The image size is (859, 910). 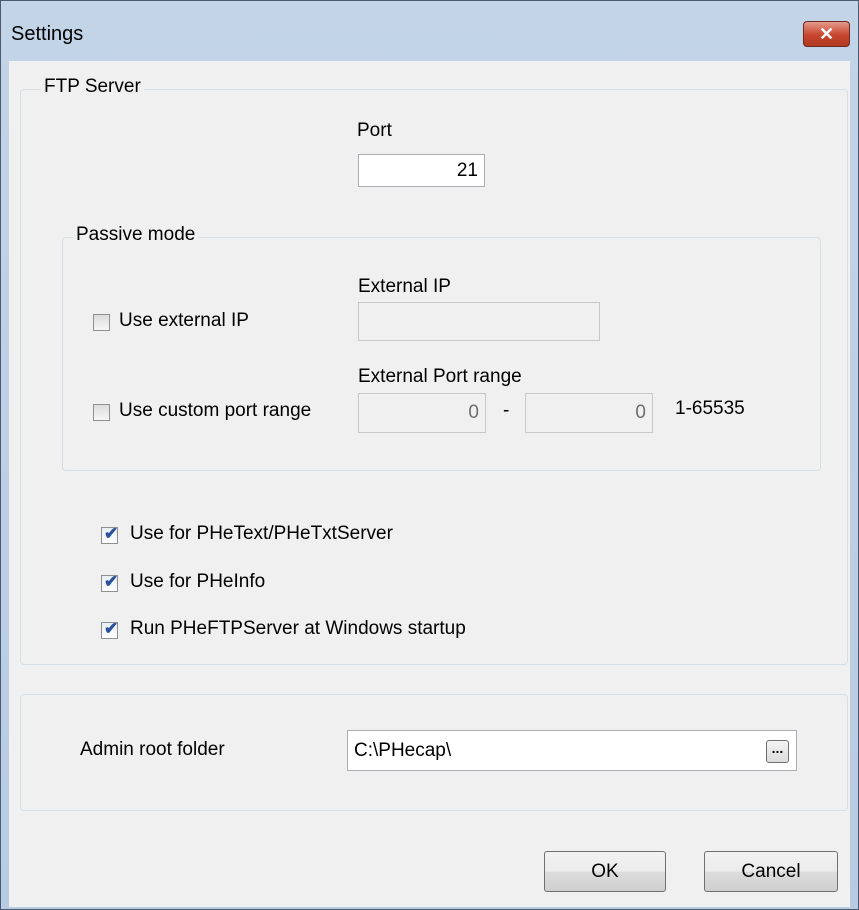 I want to click on run-at-startup-checkbox: ✔, so click(x=110, y=629).